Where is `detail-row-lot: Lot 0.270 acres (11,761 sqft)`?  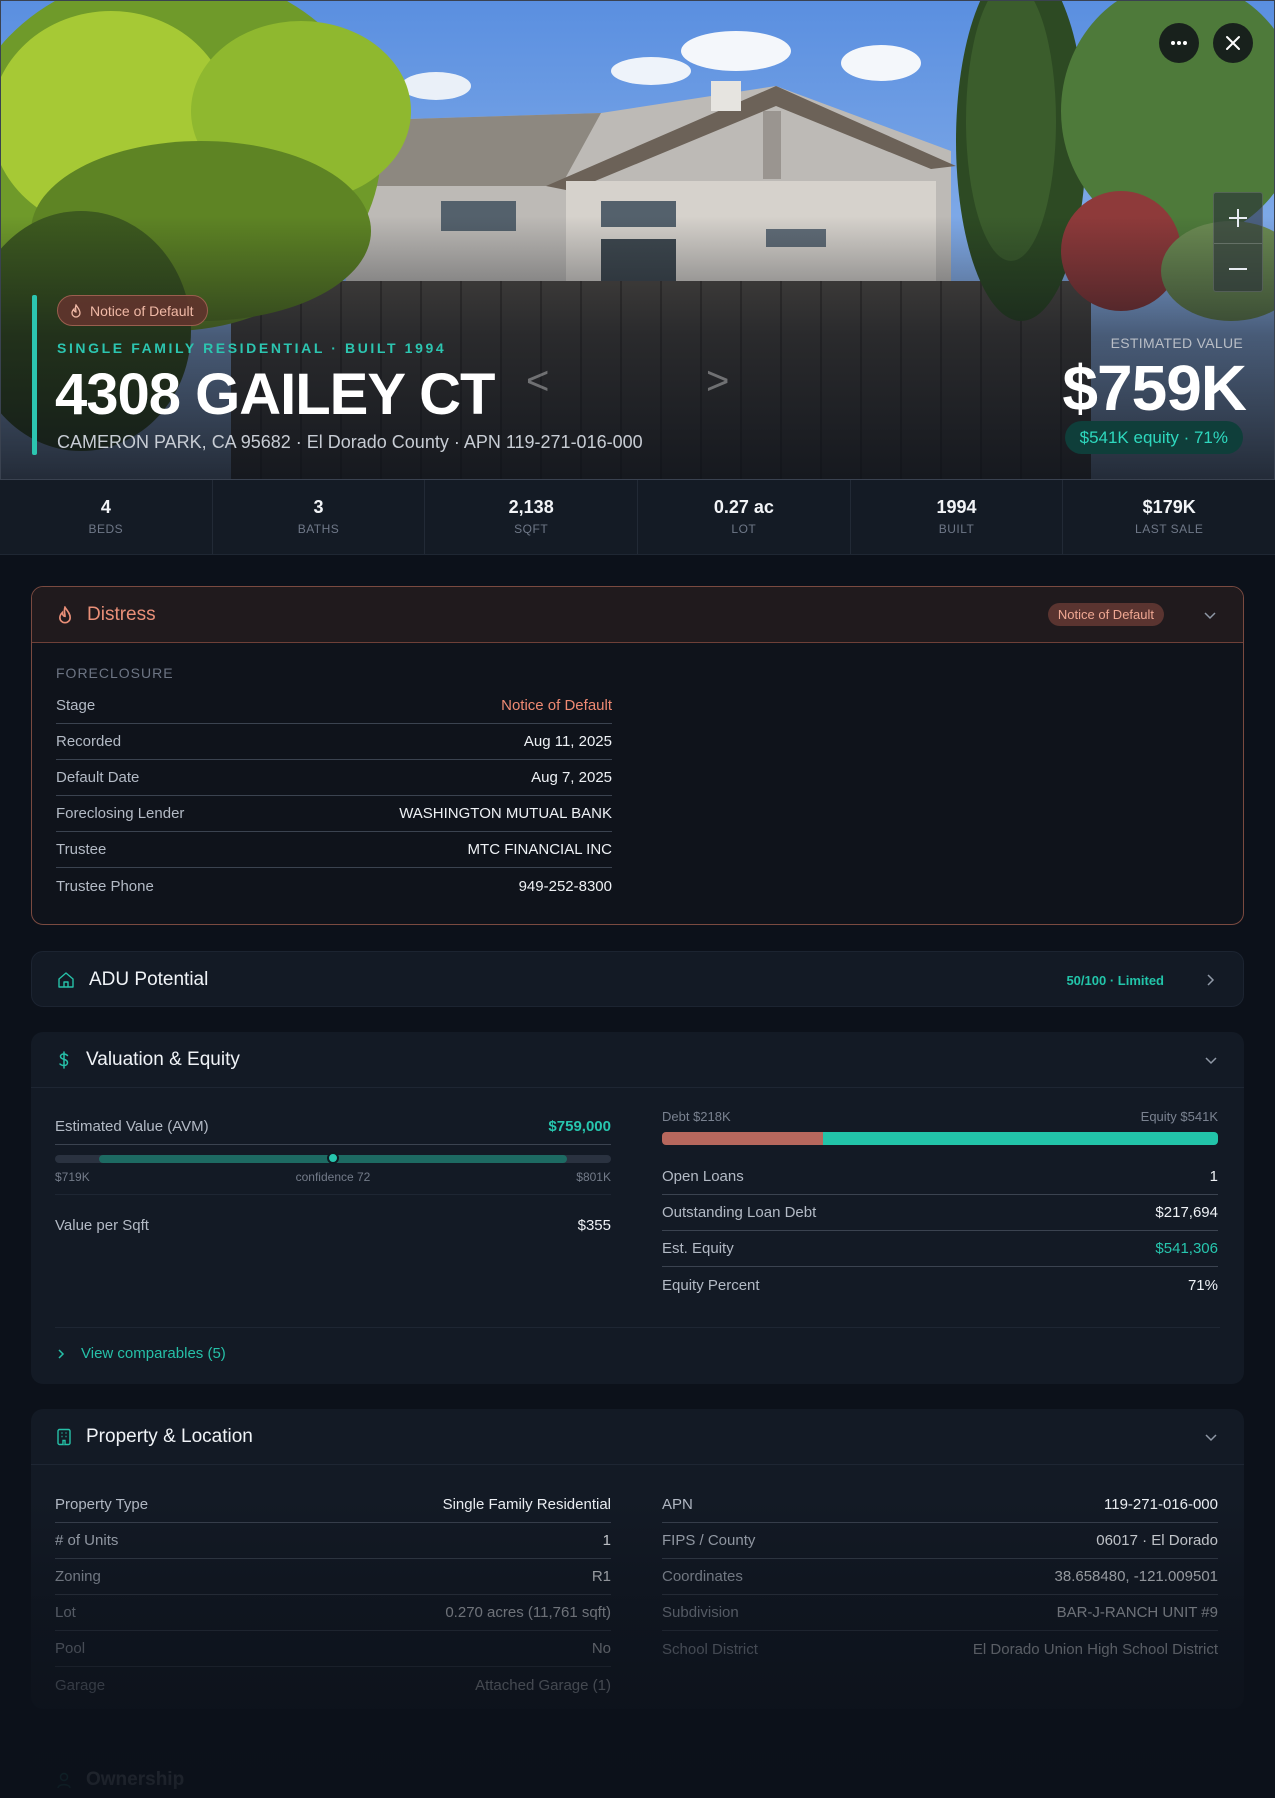 detail-row-lot: Lot 0.270 acres (11,761 sqft) is located at coordinates (333, 1613).